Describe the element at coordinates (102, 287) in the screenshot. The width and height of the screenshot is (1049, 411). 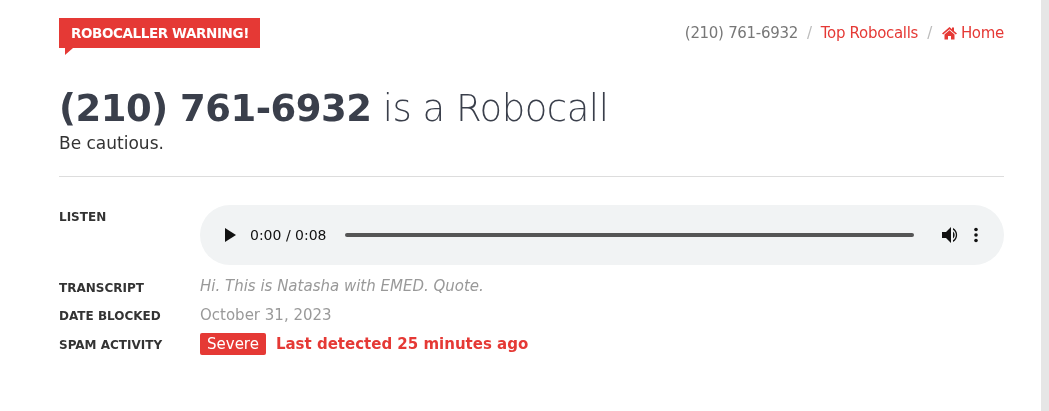
I see `detail-label: TRANSCRIPT` at that location.